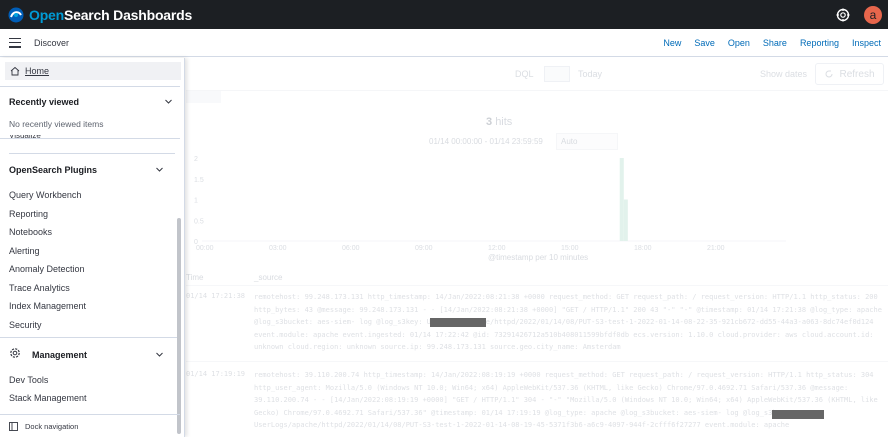 Image resolution: width=888 pixels, height=437 pixels. What do you see at coordinates (13, 426) in the screenshot?
I see `dock-icon` at bounding box center [13, 426].